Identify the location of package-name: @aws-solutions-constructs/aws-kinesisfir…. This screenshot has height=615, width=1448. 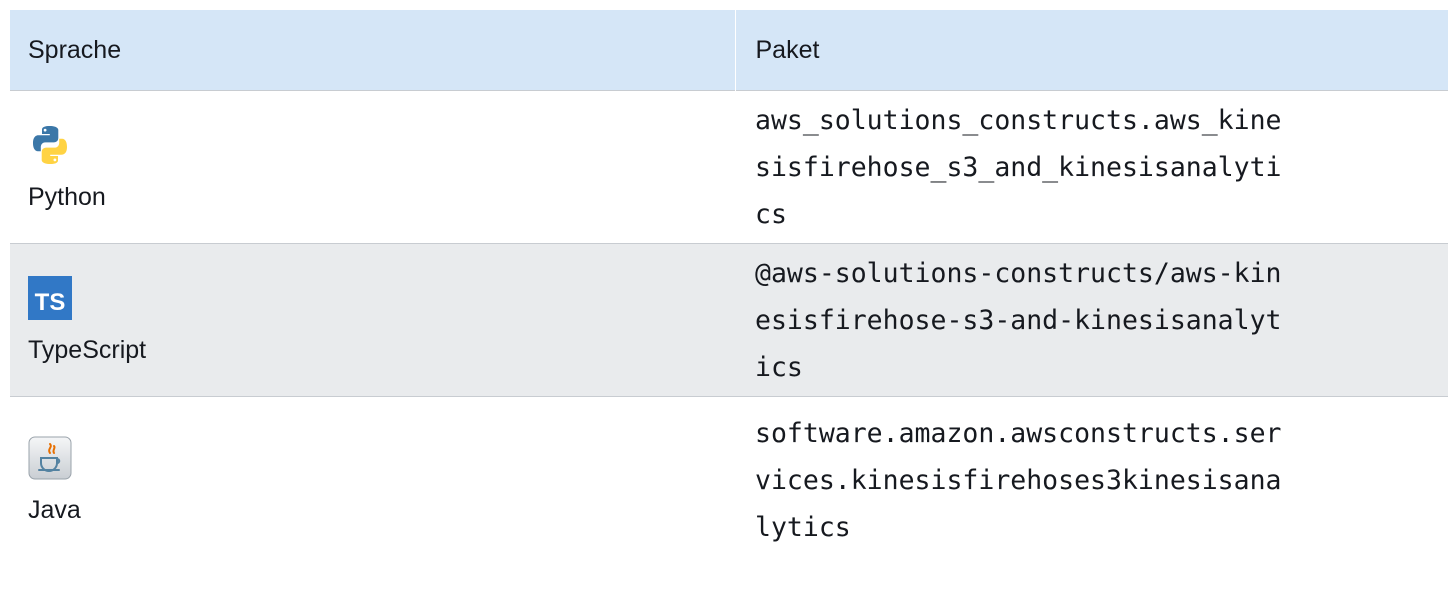
(1018, 320).